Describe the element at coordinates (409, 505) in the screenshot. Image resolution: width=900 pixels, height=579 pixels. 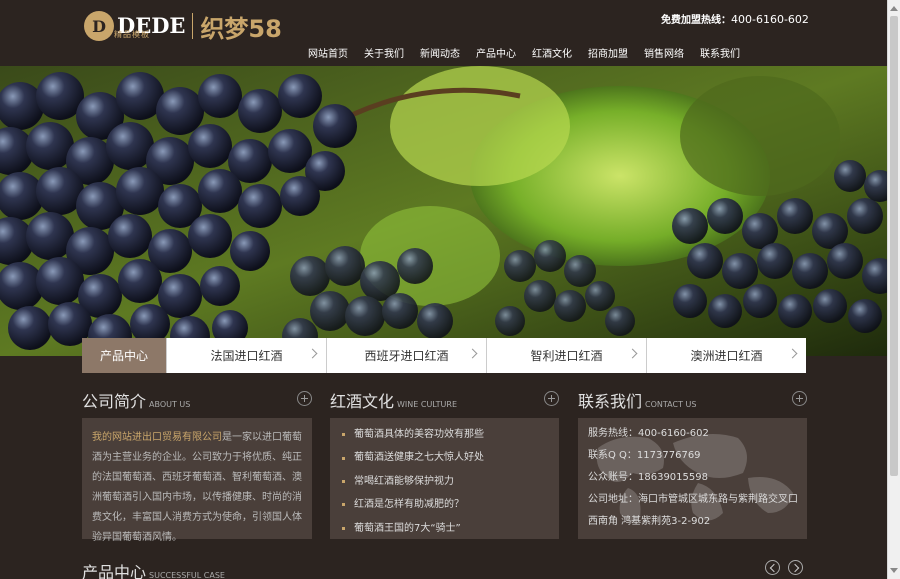
I see `list-item-label: 红酒是怎样有助减肥的？` at that location.